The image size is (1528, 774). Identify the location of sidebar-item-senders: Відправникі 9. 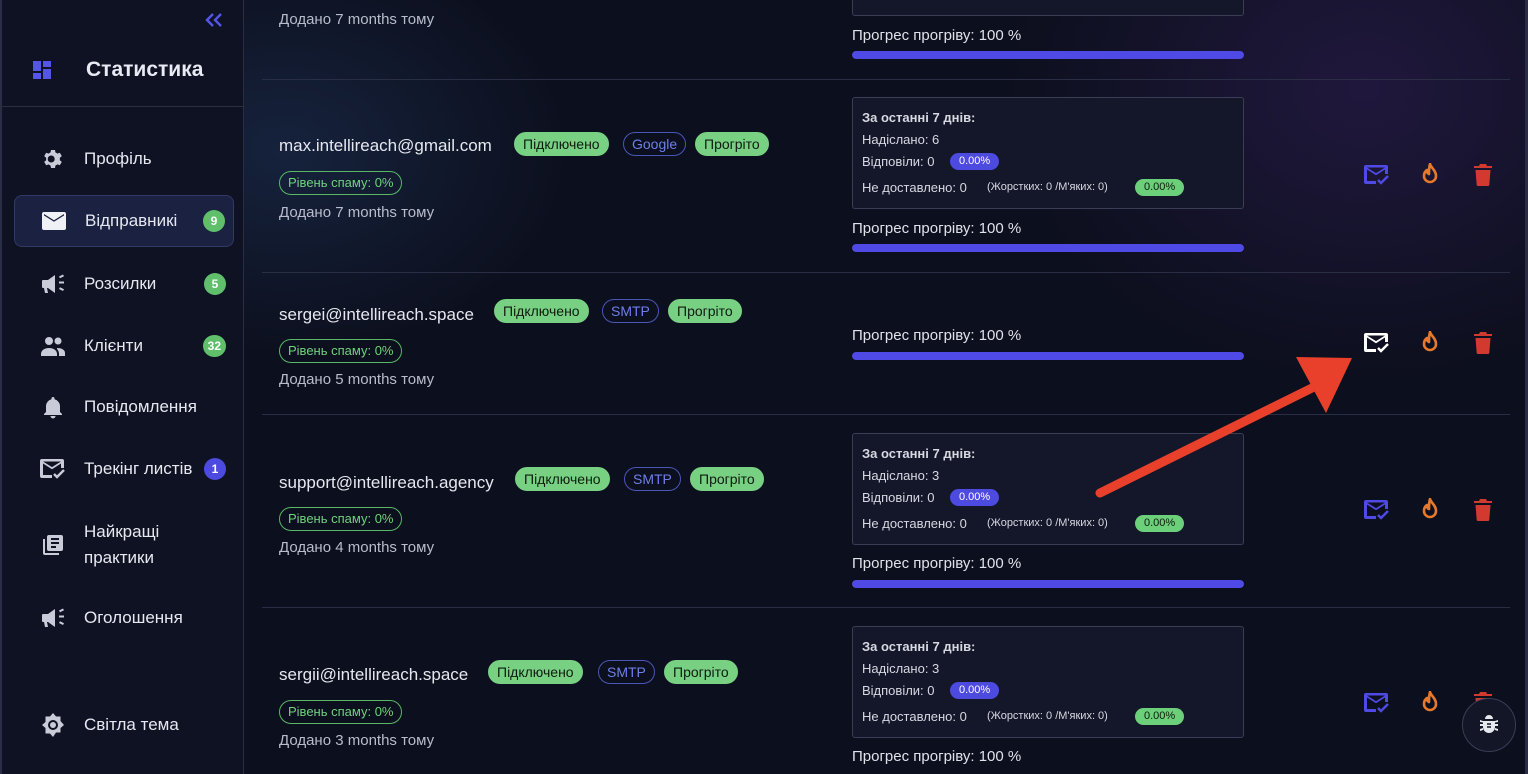
(124, 221).